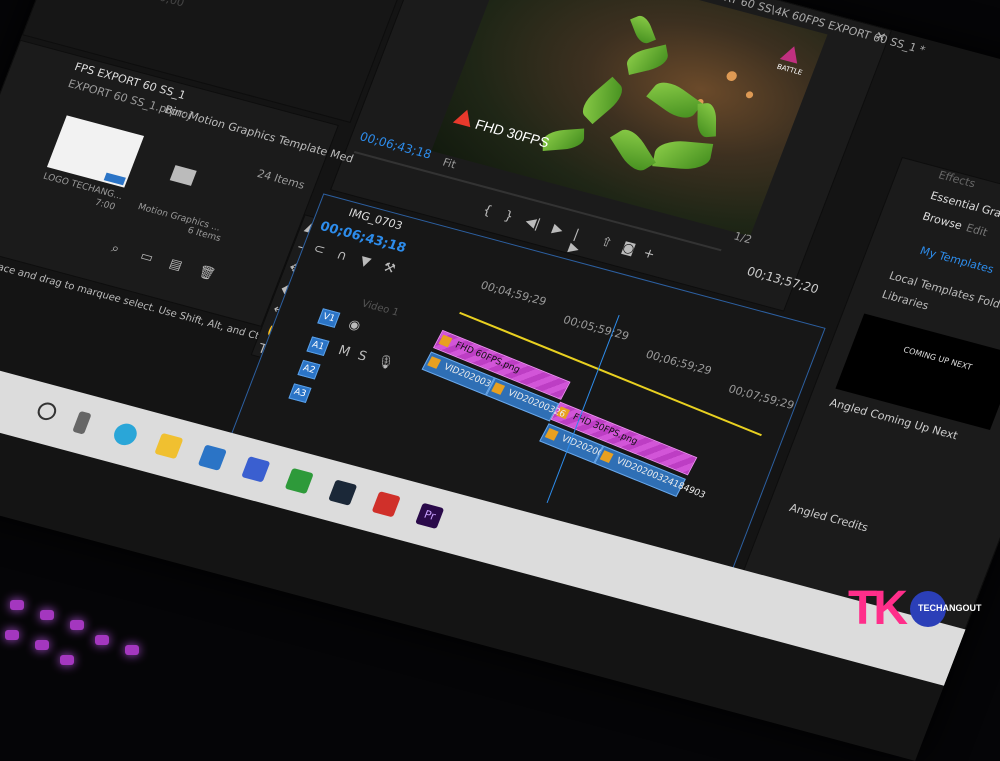  What do you see at coordinates (389, 268) in the screenshot?
I see `wrench-icon: ⚒` at bounding box center [389, 268].